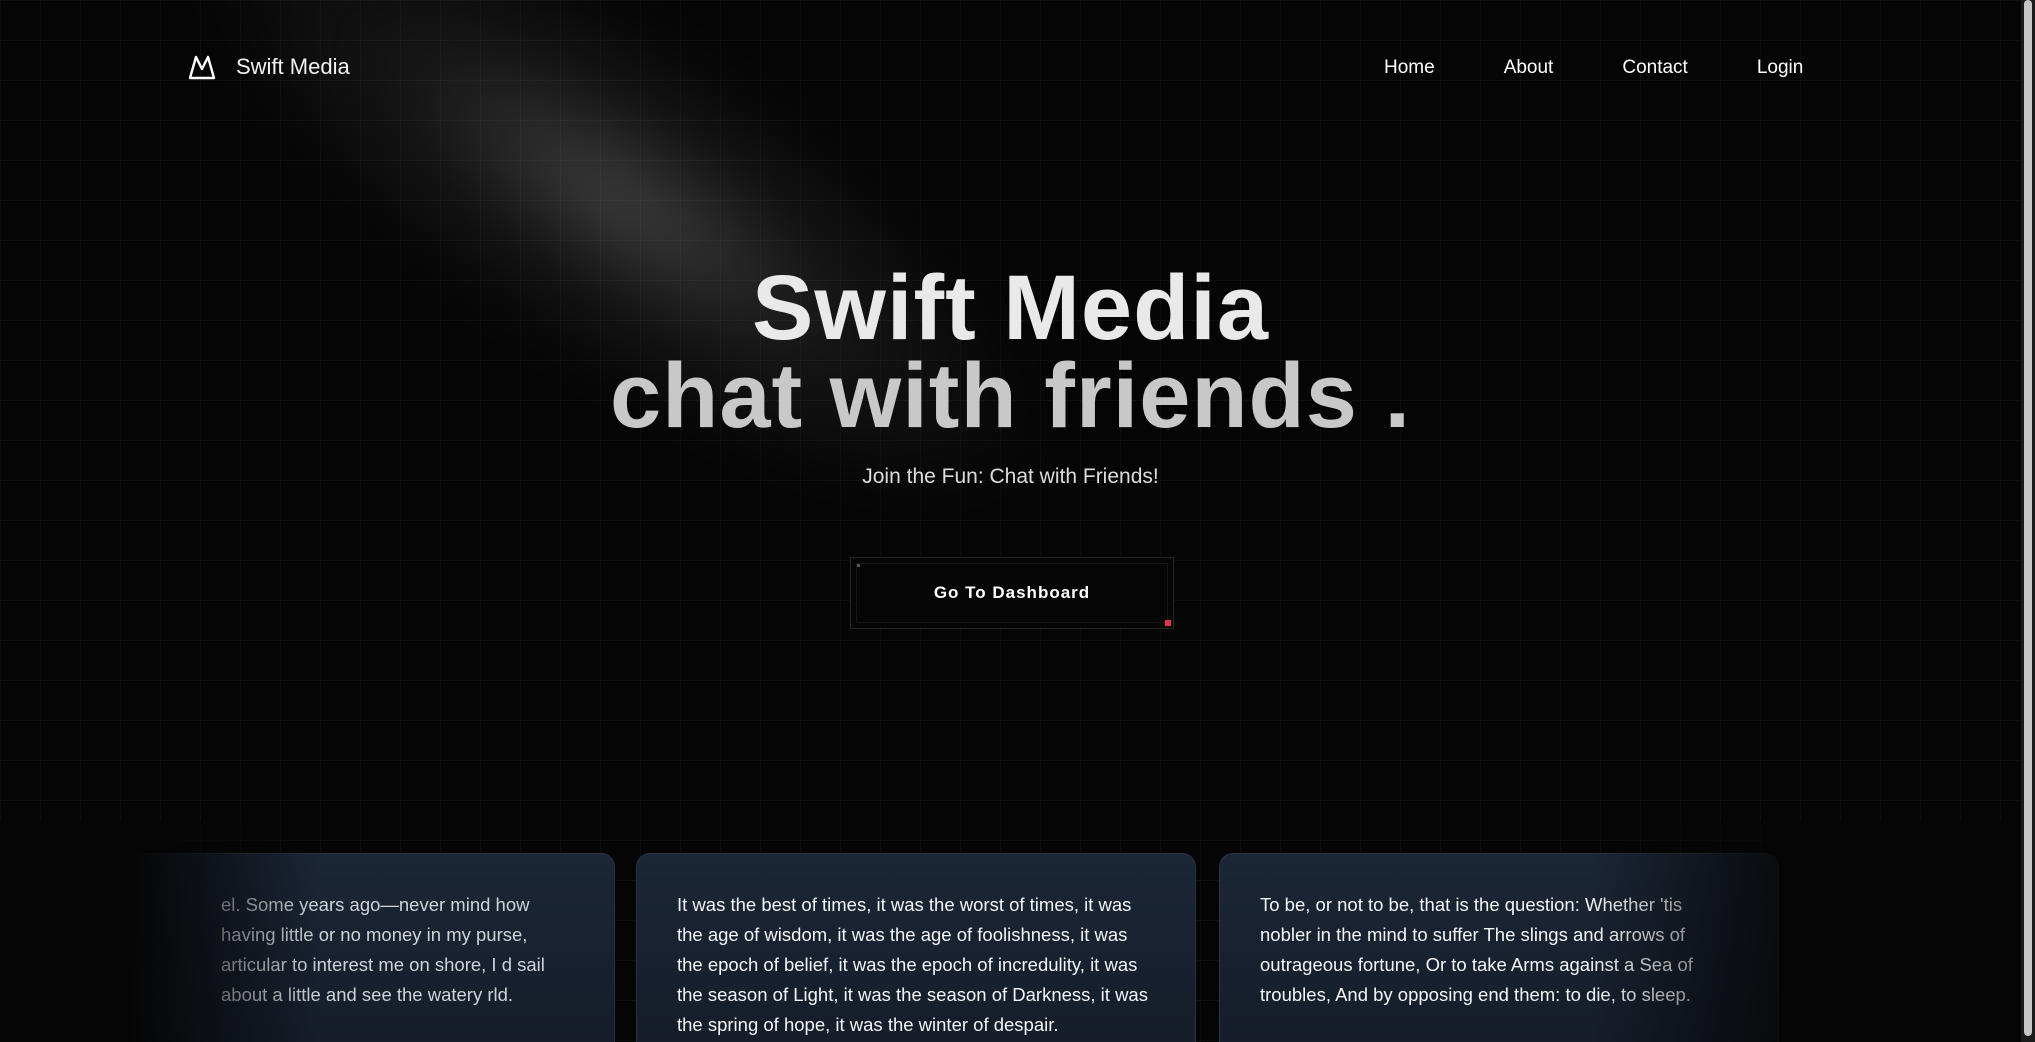 The width and height of the screenshot is (2035, 1042). What do you see at coordinates (1654, 68) in the screenshot?
I see `nav-contact-link: Contact` at bounding box center [1654, 68].